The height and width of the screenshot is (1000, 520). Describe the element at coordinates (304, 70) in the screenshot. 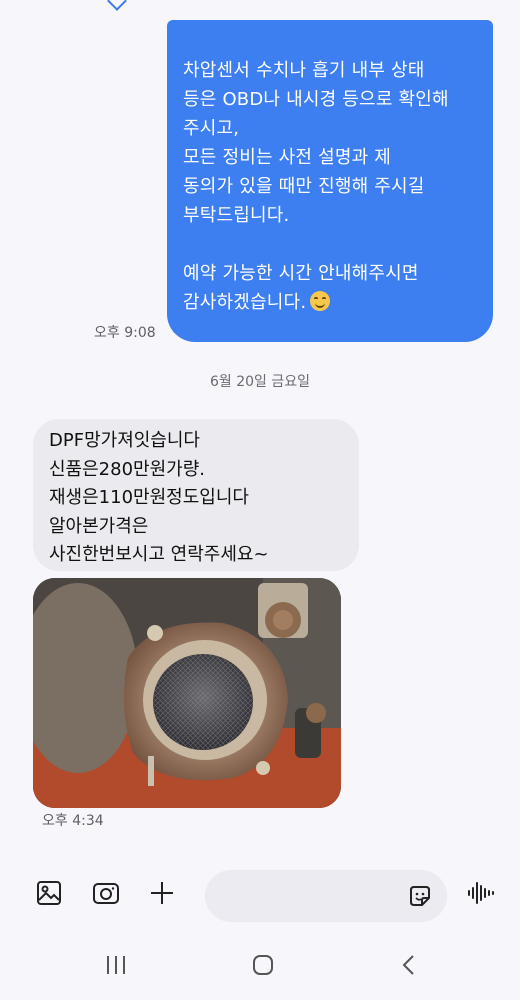

I see `message-line: 차압센서 수치나 흡기 내부 상태` at that location.